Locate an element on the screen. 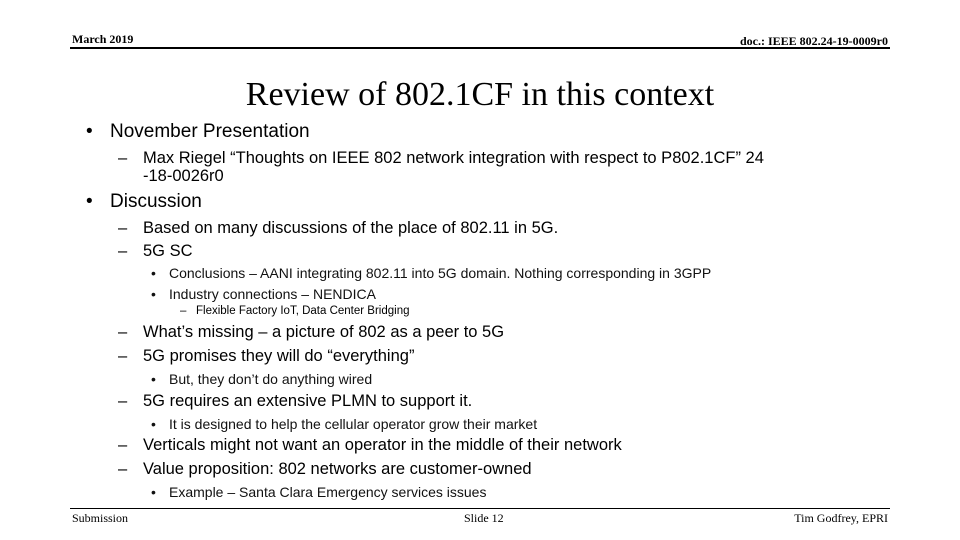  list-item: • Discussion is located at coordinates (144, 202).